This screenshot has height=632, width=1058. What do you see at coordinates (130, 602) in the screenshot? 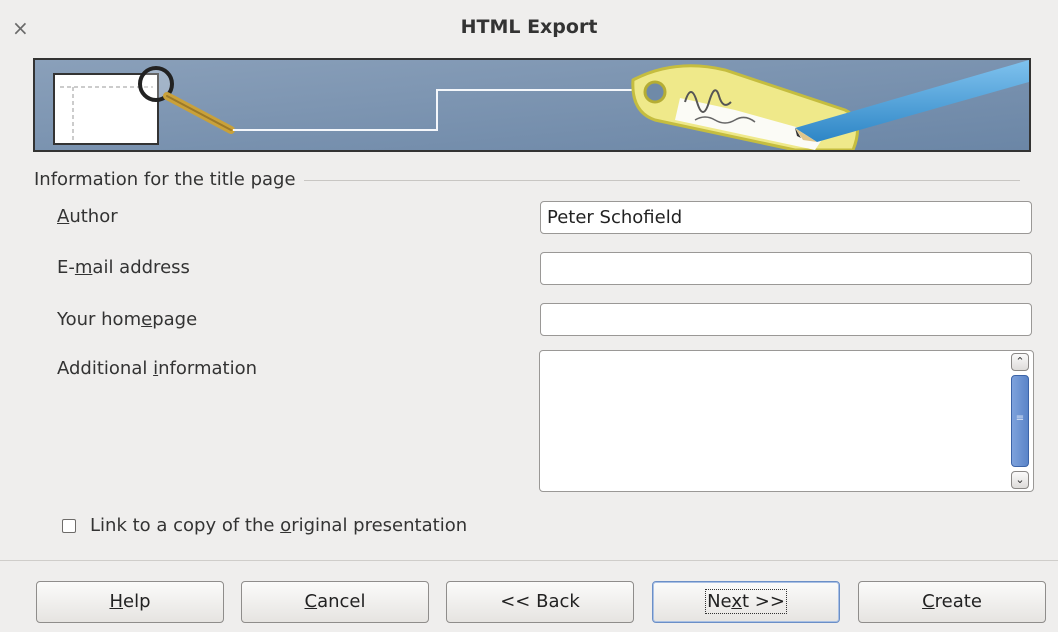
I see `help-button: Help` at bounding box center [130, 602].